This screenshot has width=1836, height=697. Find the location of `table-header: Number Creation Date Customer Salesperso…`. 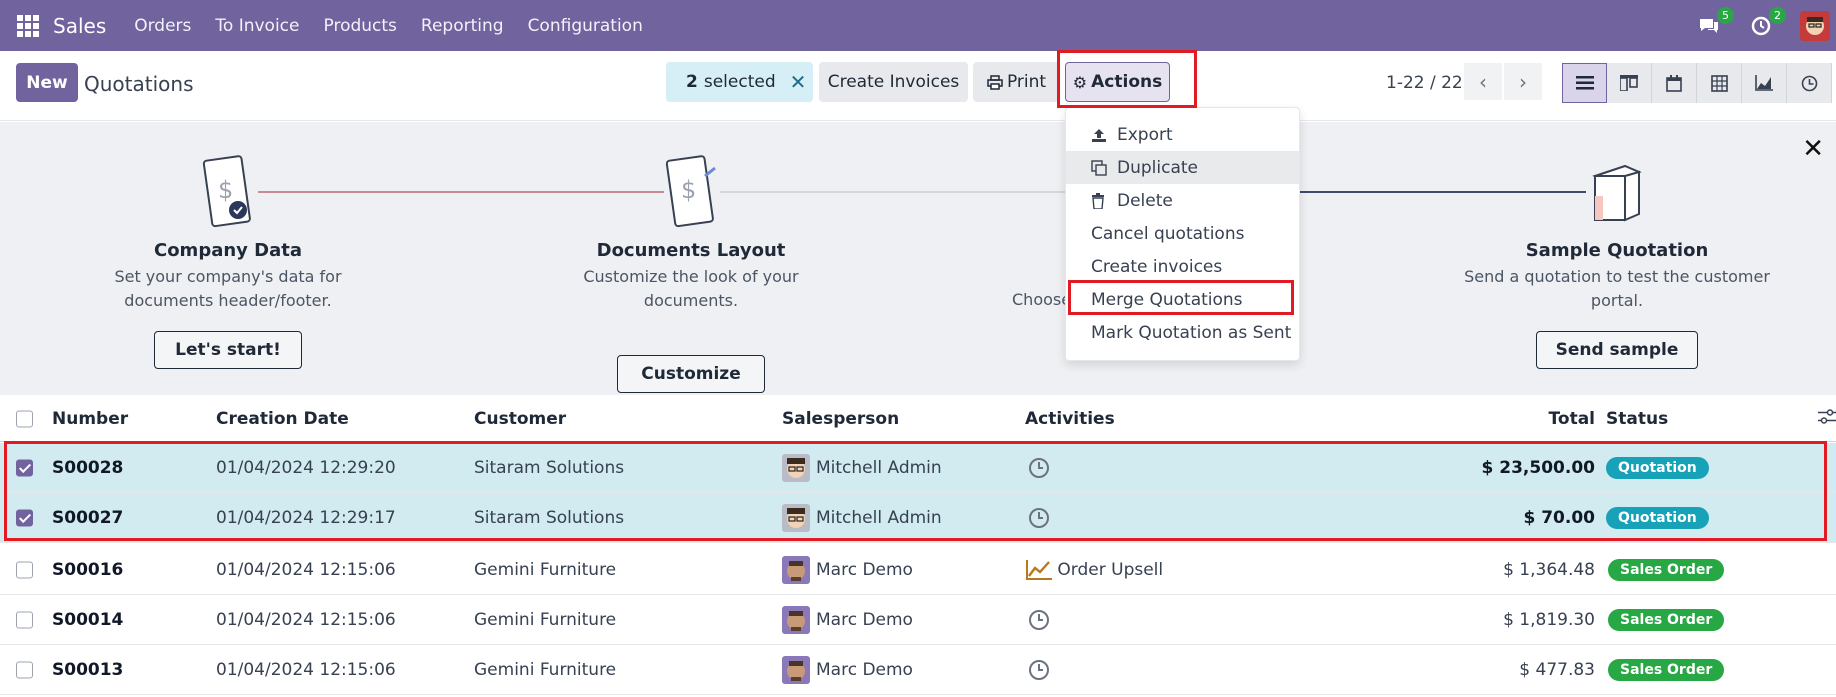

table-header: Number Creation Date Customer Salesperso… is located at coordinates (918, 419).